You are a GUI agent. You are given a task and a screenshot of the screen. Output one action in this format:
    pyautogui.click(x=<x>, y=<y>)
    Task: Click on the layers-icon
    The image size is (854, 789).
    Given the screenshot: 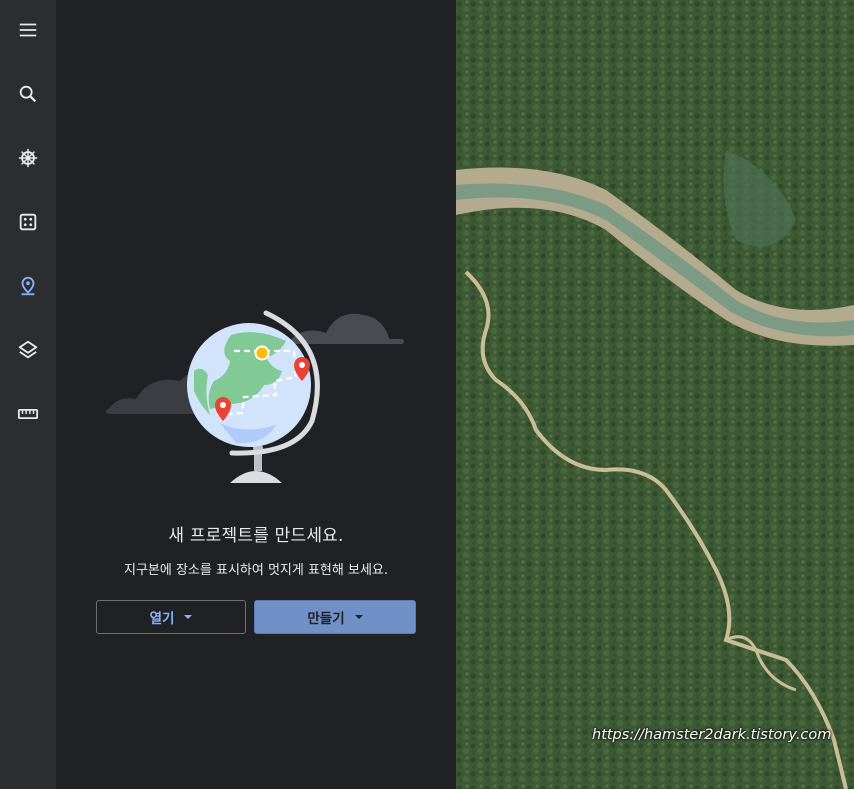 What is the action you would take?
    pyautogui.click(x=28, y=349)
    